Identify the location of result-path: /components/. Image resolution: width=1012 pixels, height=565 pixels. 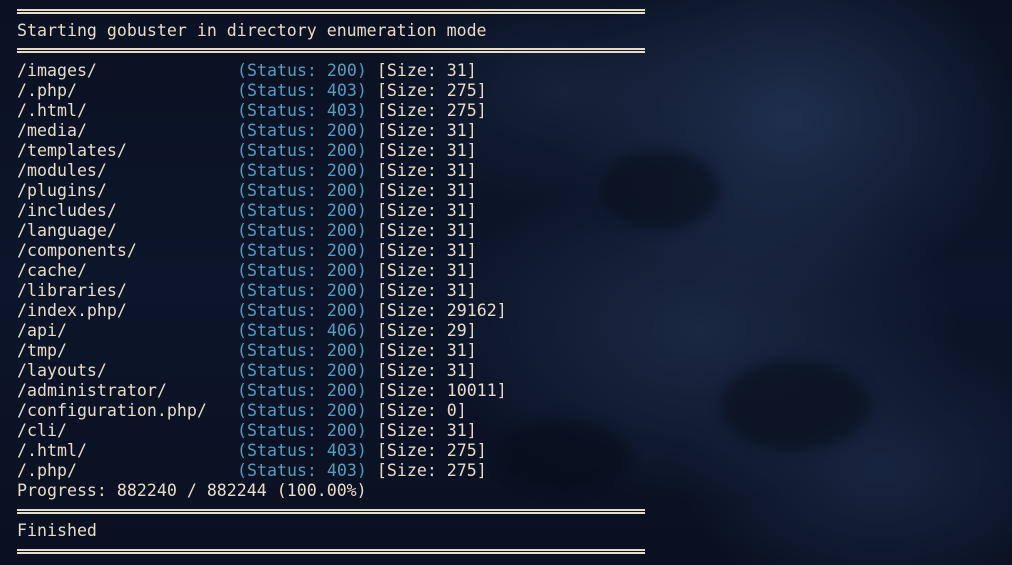
(77, 250).